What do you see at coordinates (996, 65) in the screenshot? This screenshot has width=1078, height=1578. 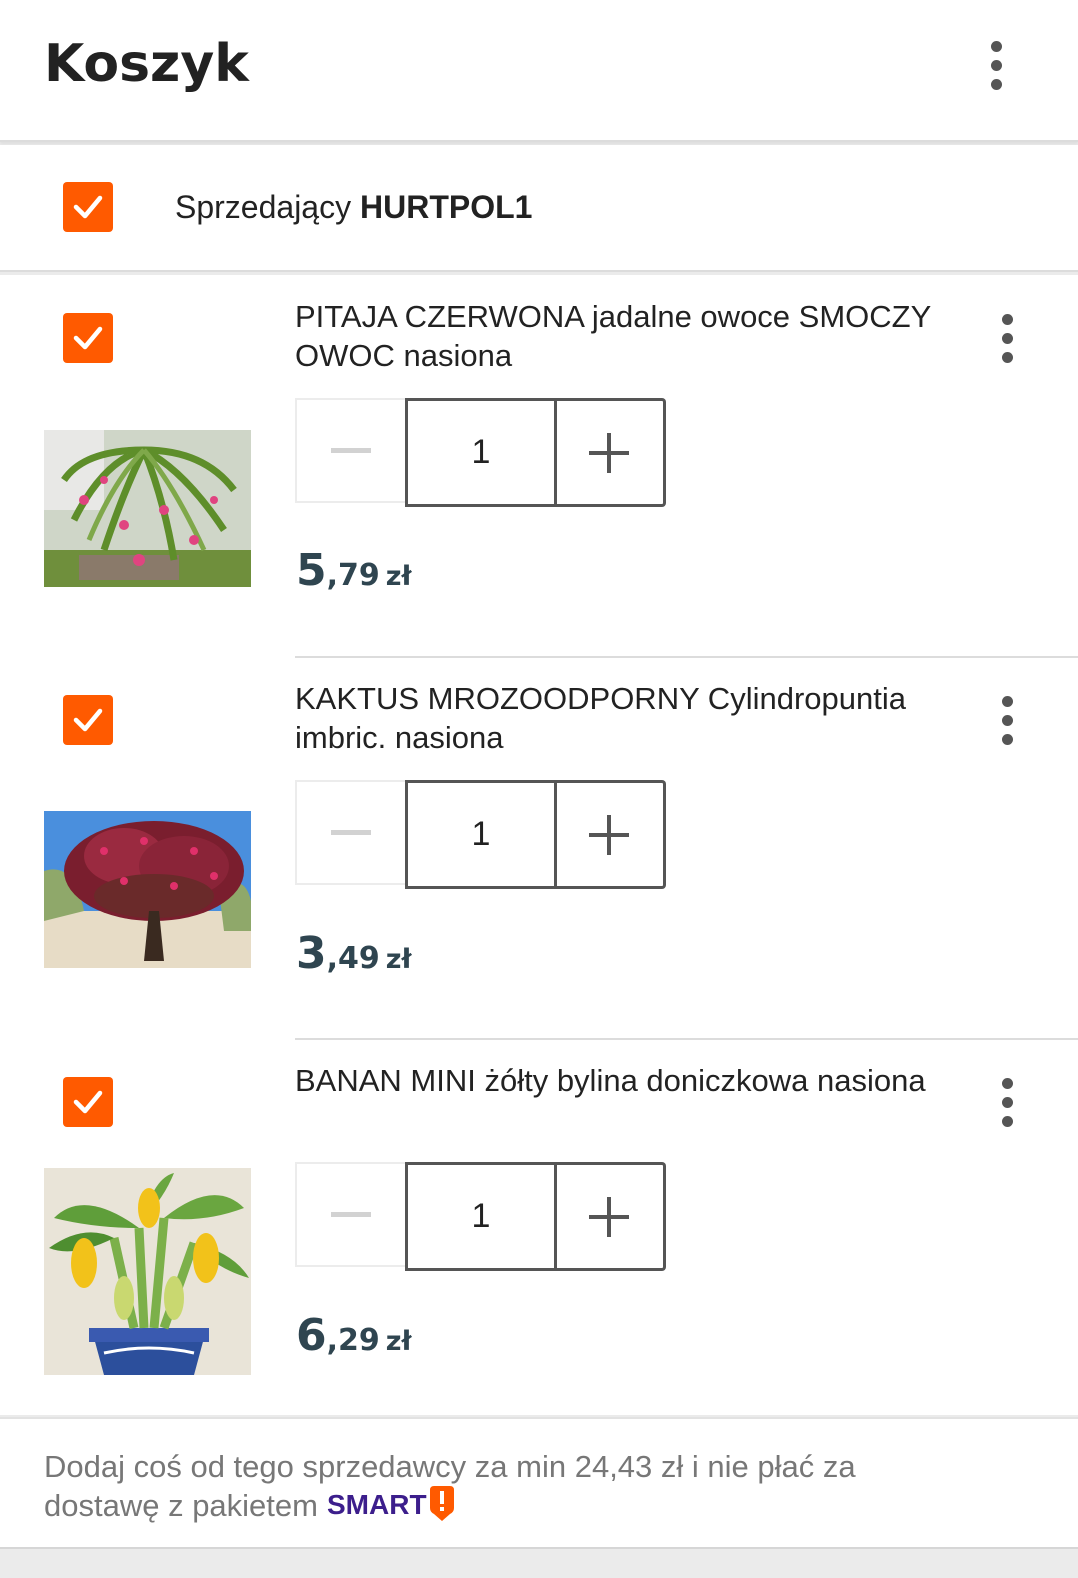 I see `more-options-icon` at bounding box center [996, 65].